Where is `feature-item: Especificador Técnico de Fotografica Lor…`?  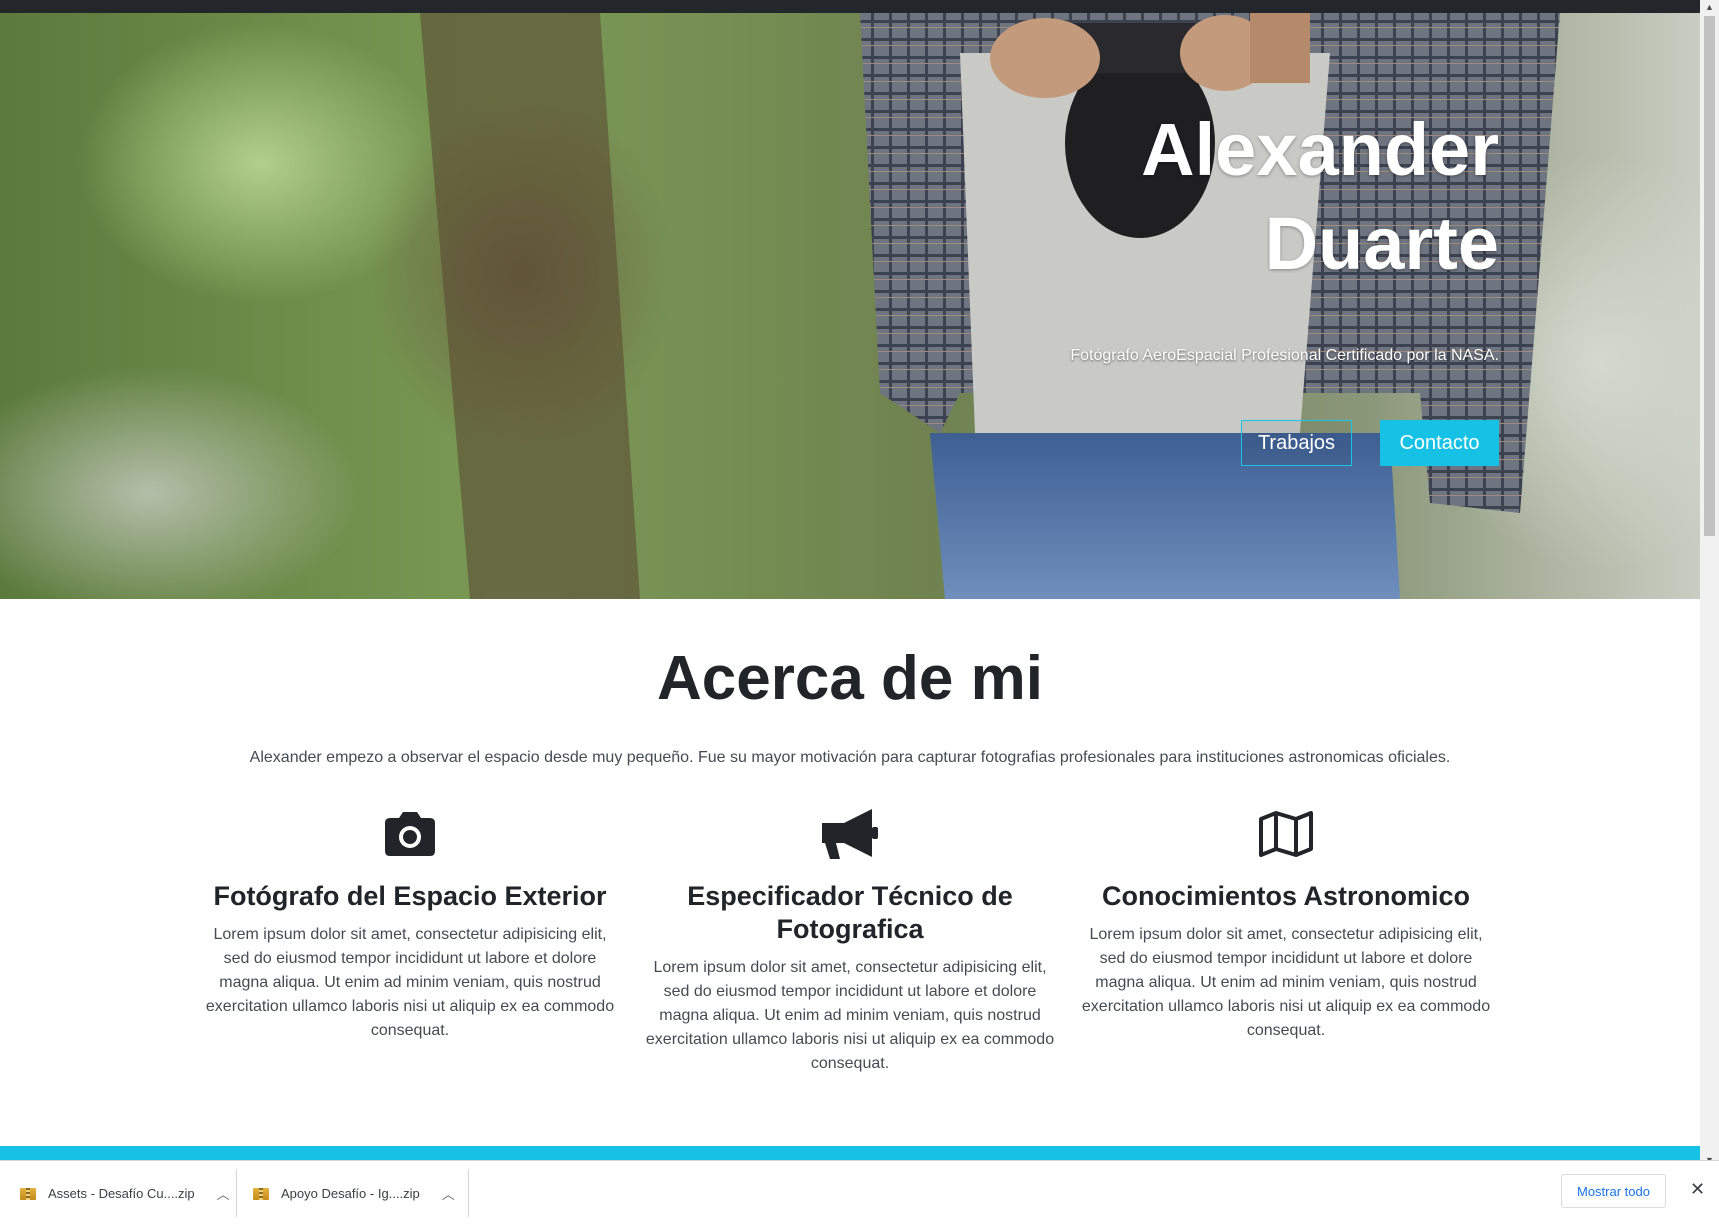
feature-item: Especificador Técnico de Fotografica Lor… is located at coordinates (850, 942).